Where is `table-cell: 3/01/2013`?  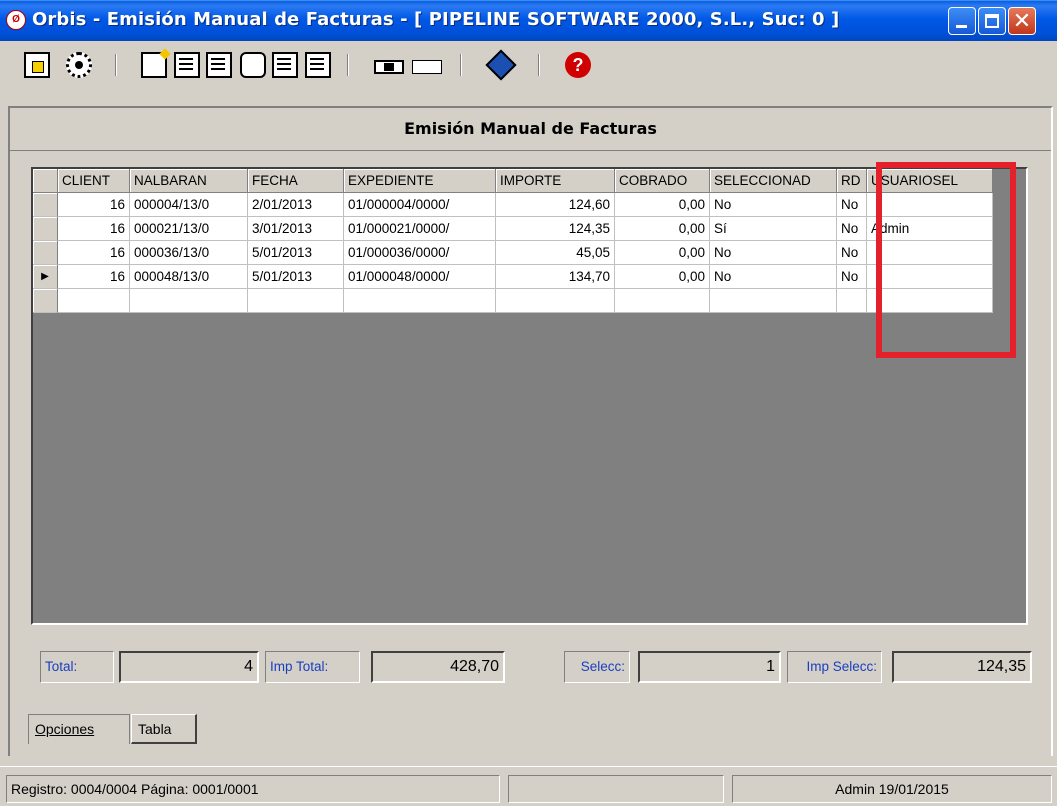 table-cell: 3/01/2013 is located at coordinates (296, 229).